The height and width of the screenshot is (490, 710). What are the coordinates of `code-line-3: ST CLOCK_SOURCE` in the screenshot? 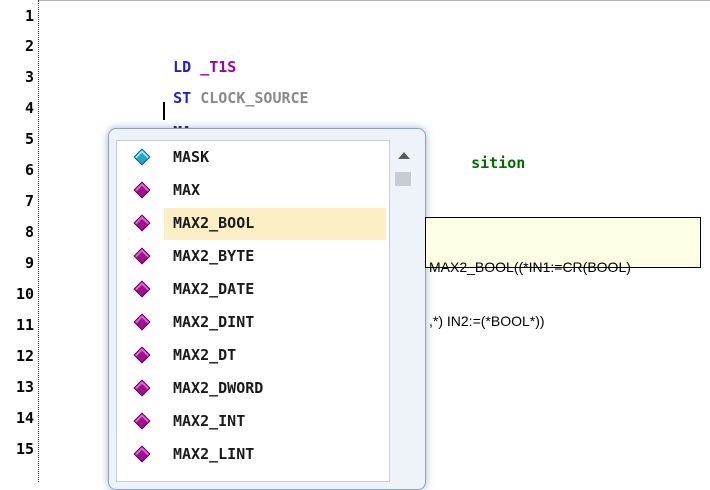 It's located at (222, 86).